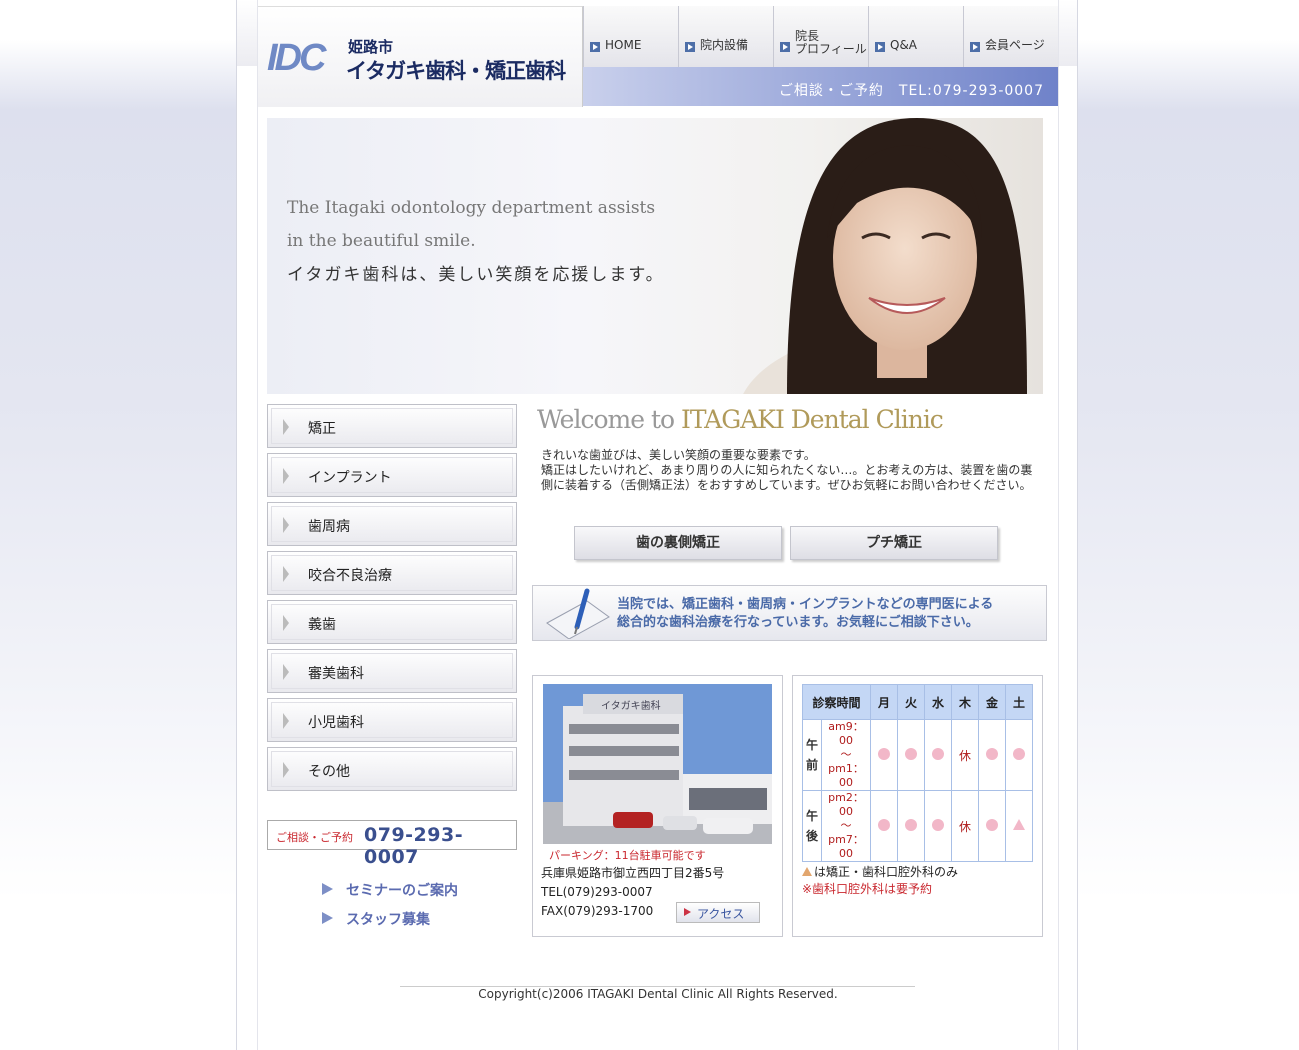 The height and width of the screenshot is (1050, 1299). I want to click on header-tel-text: ご相談・ご予約 TEL:079-293-0007, so click(911, 91).